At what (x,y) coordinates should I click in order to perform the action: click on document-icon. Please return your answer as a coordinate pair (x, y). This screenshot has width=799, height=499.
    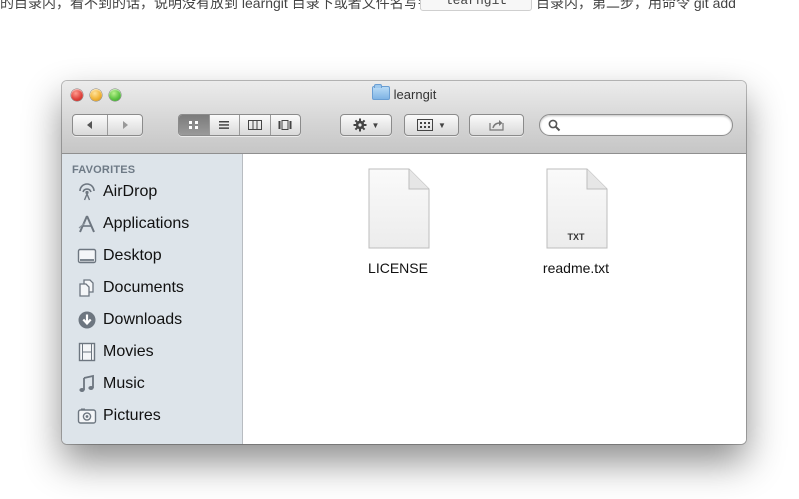
    Looking at the image, I should click on (399, 208).